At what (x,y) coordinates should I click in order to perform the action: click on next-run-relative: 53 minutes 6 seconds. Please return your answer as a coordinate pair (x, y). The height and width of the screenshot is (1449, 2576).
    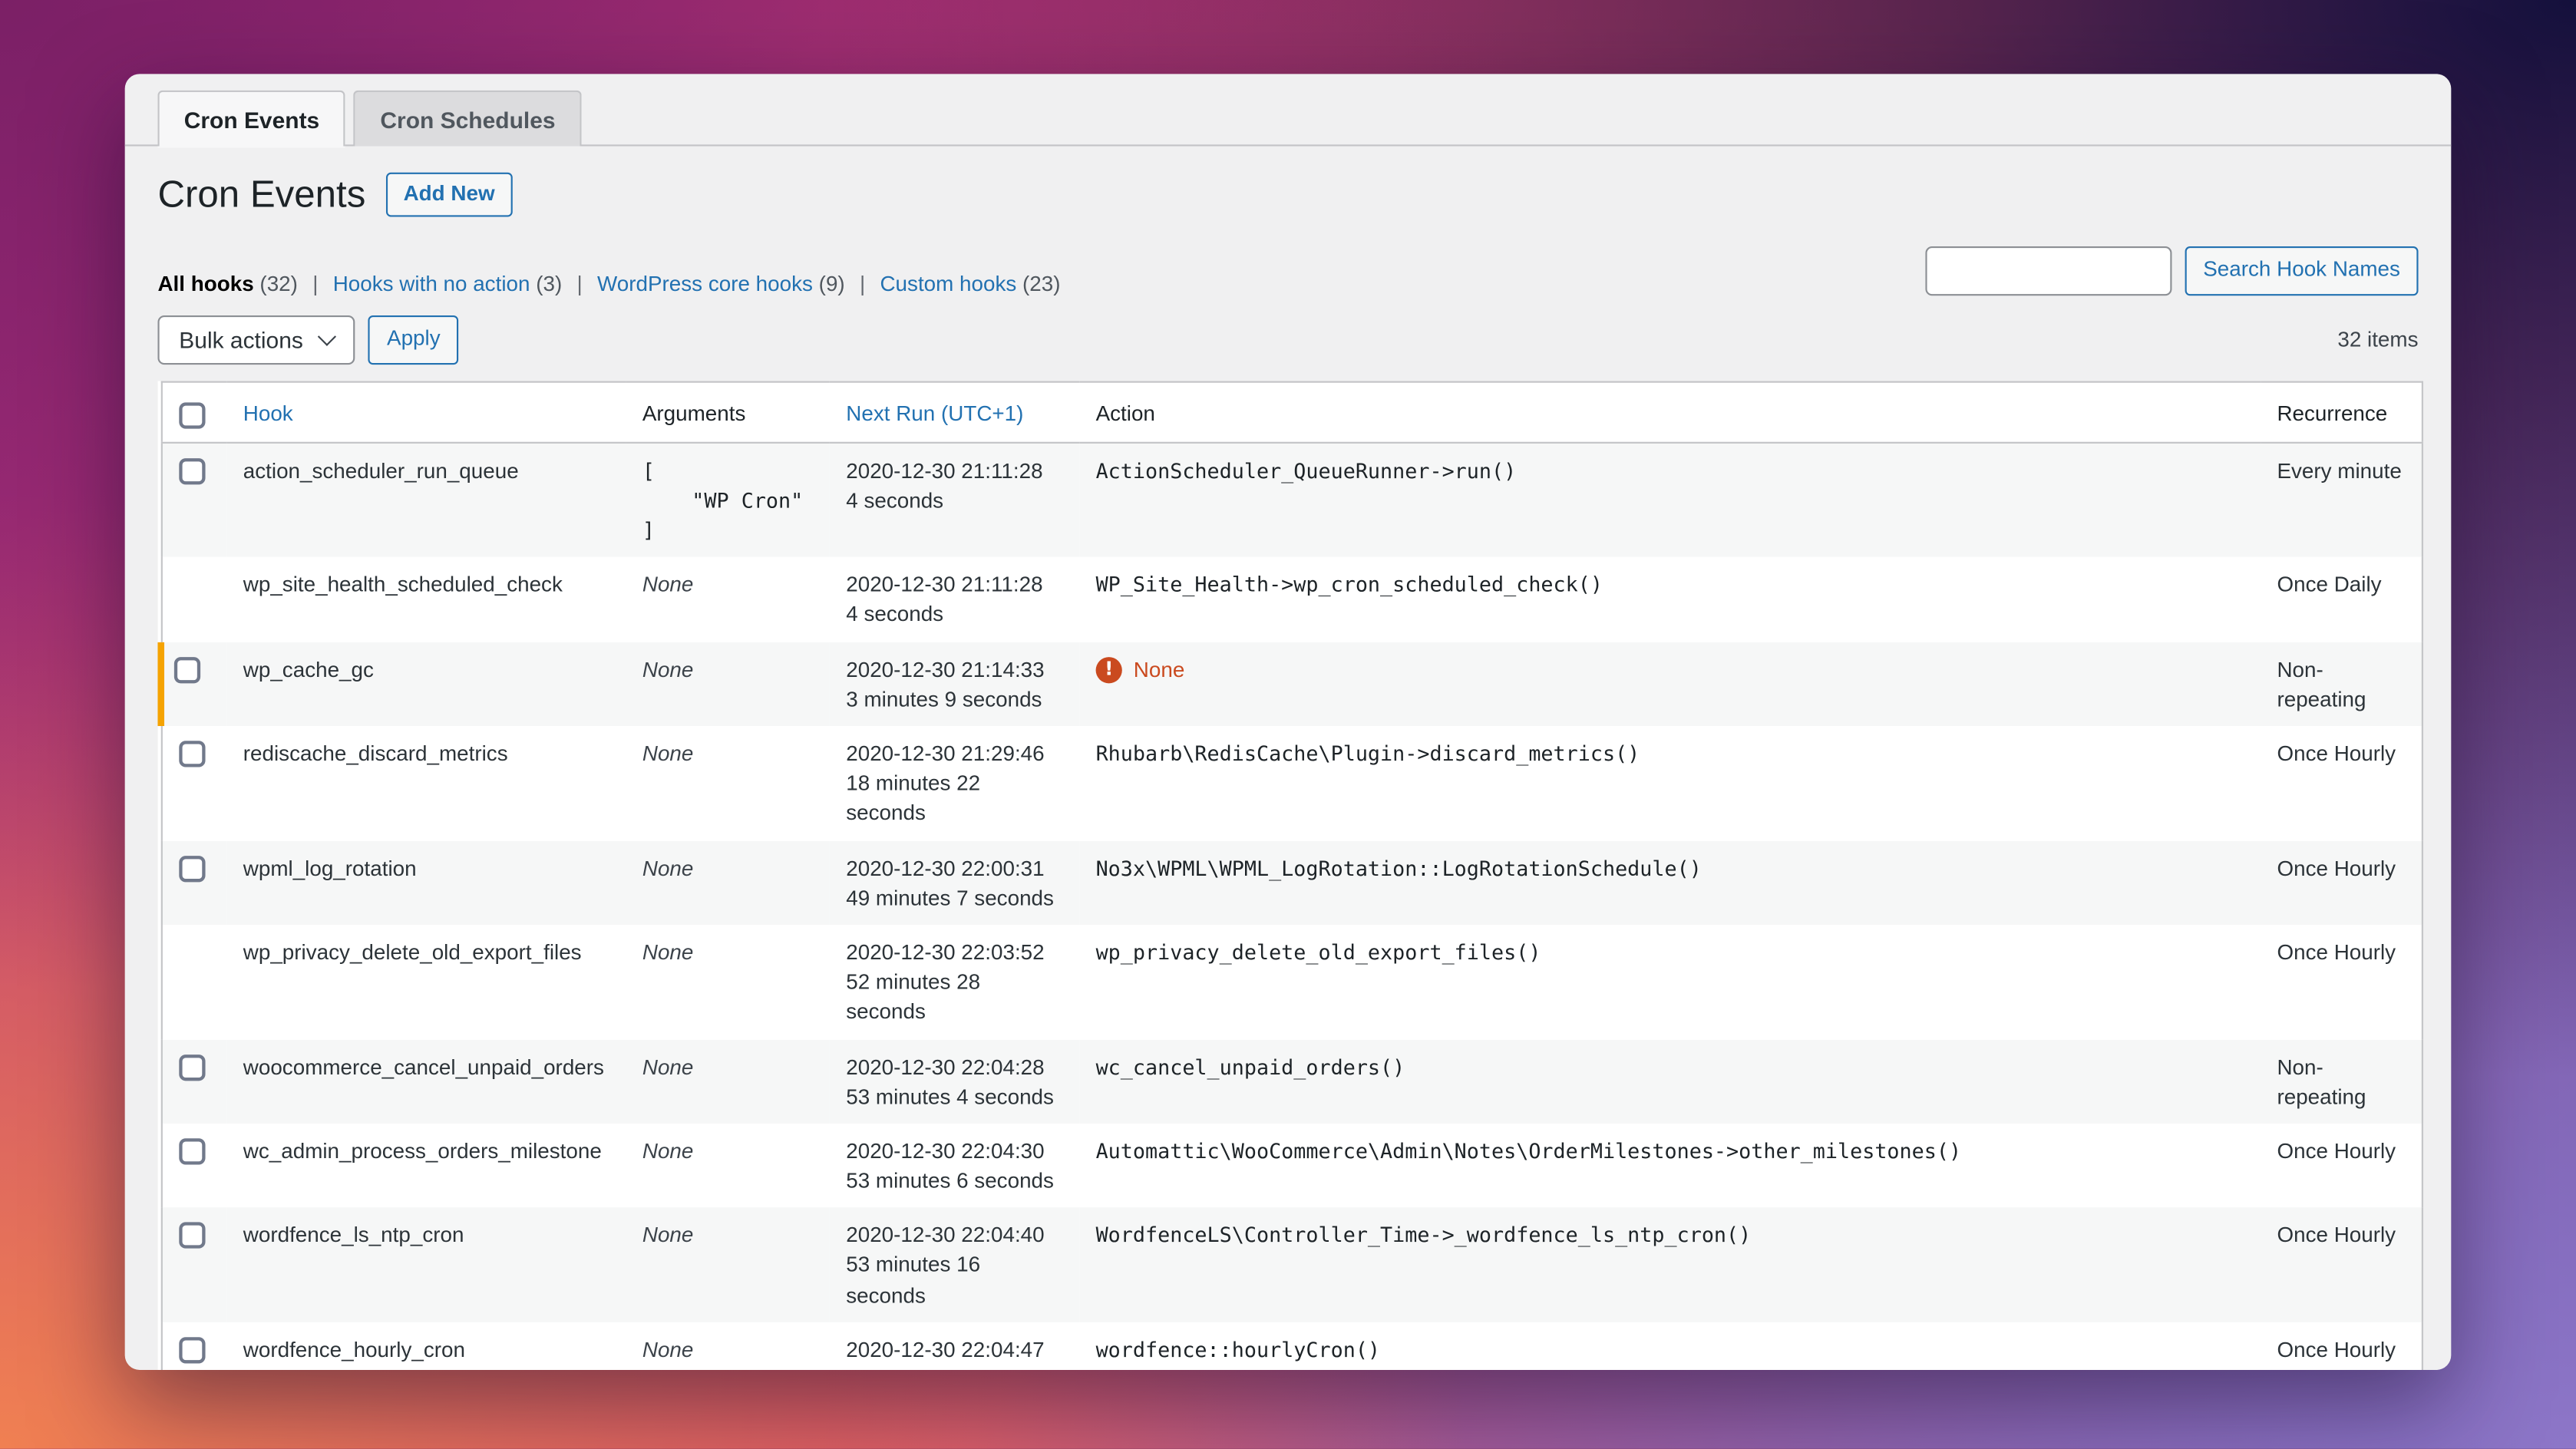
    Looking at the image, I should click on (950, 1180).